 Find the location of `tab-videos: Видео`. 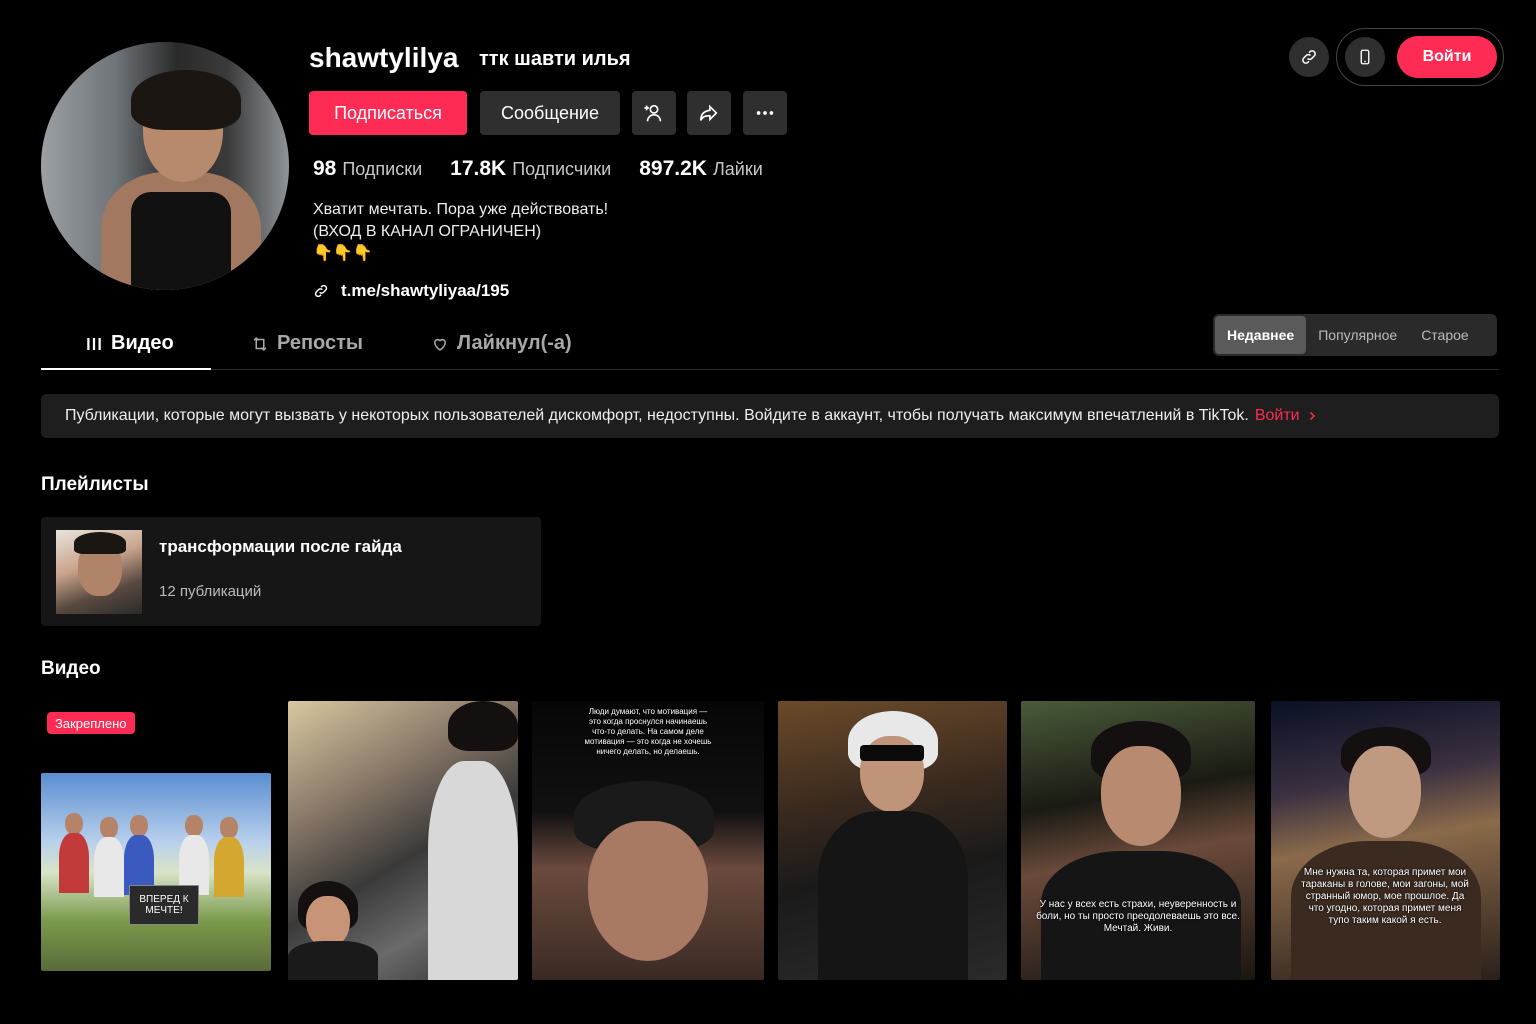

tab-videos: Видео is located at coordinates (129, 343).